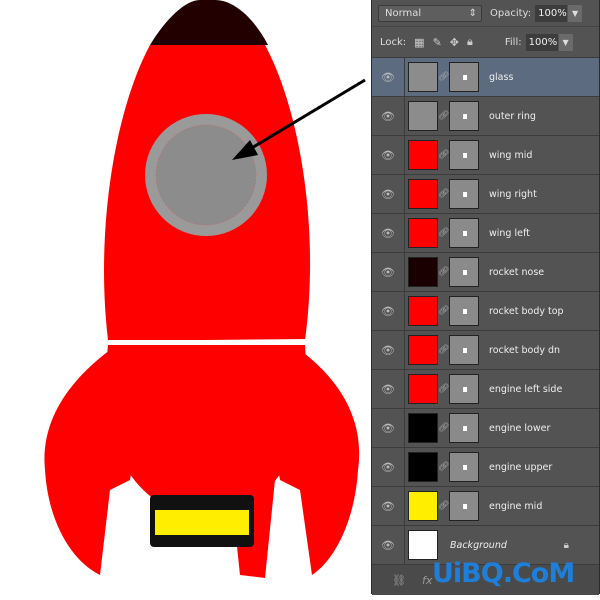 The width and height of the screenshot is (600, 600). I want to click on layer-row: 👁︎ 🔗︎ rocket body top, so click(485, 310).